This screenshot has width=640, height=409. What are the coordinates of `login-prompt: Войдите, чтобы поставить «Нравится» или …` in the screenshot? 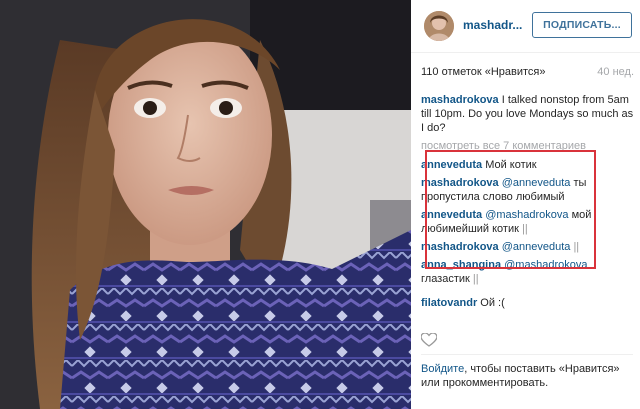 It's located at (528, 376).